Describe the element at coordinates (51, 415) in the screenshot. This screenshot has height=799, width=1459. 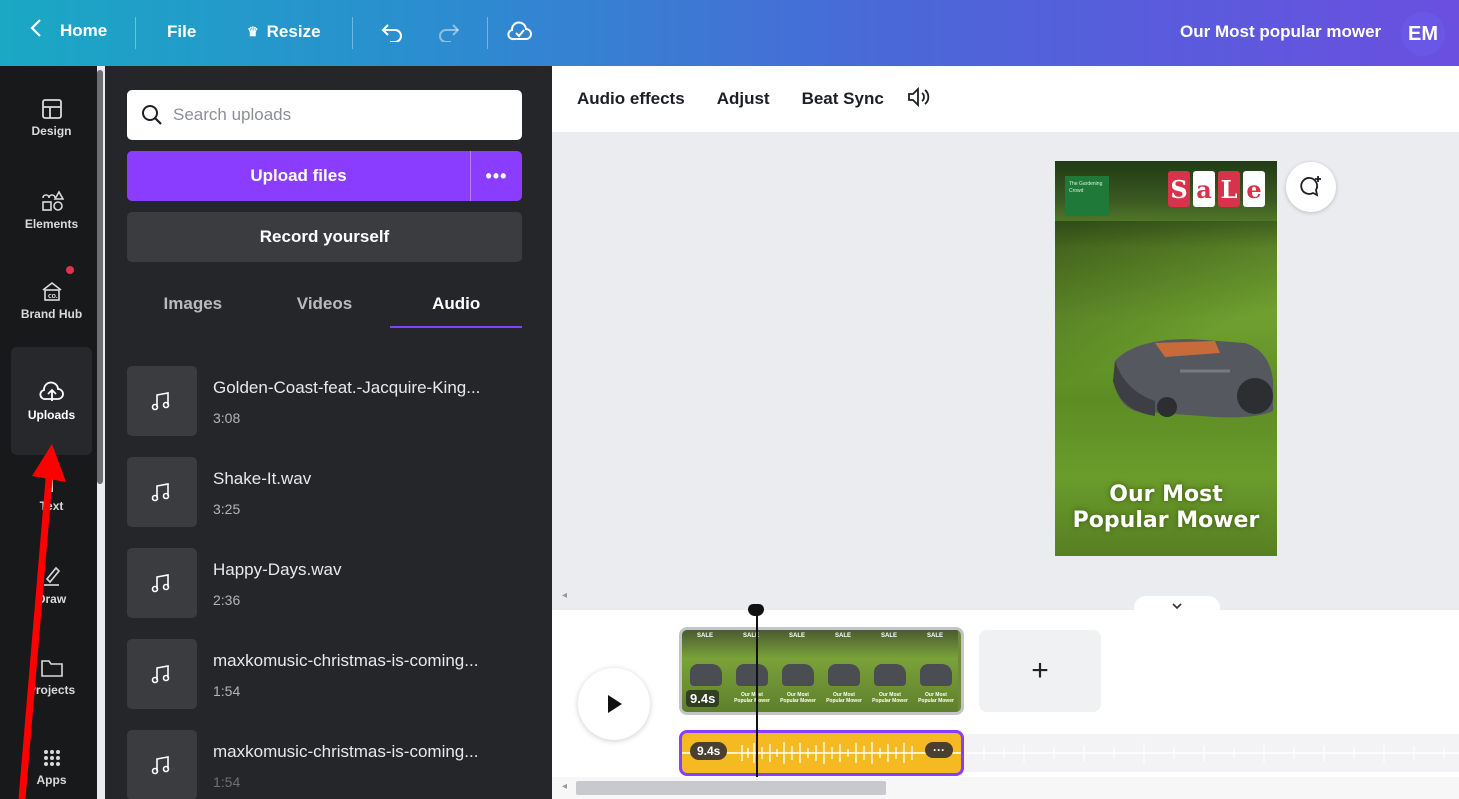
I see `rail-label: Uploads` at that location.